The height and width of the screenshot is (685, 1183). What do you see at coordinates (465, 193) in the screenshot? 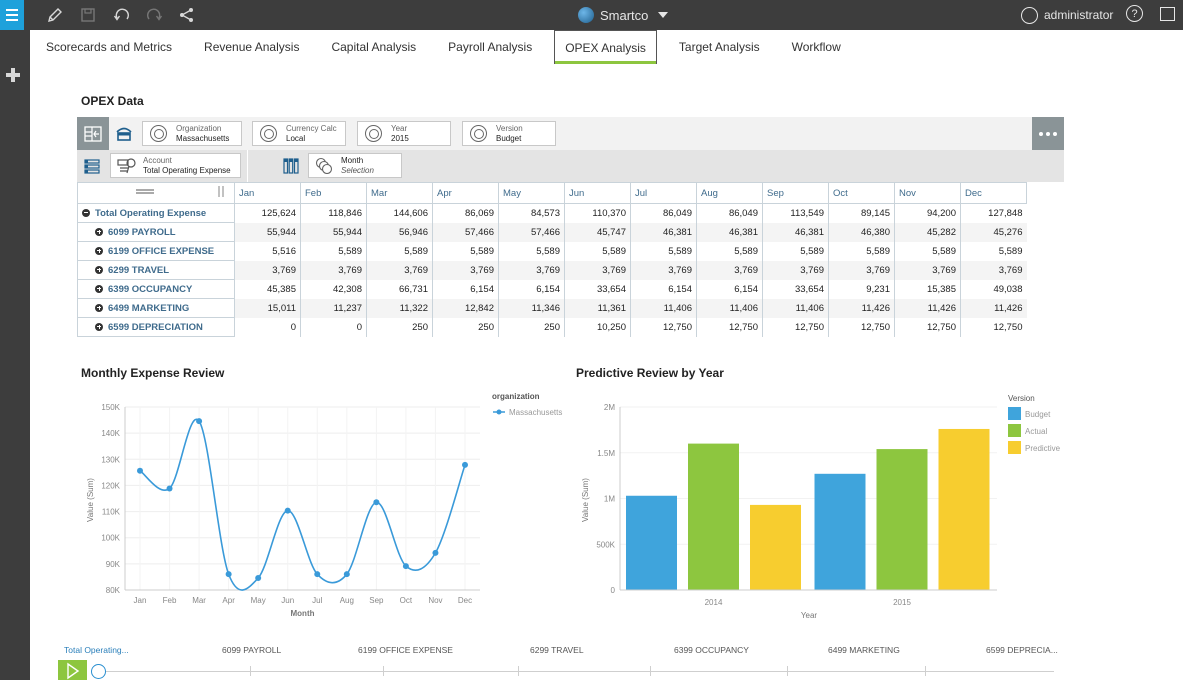
I see `month-header: Apr` at bounding box center [465, 193].